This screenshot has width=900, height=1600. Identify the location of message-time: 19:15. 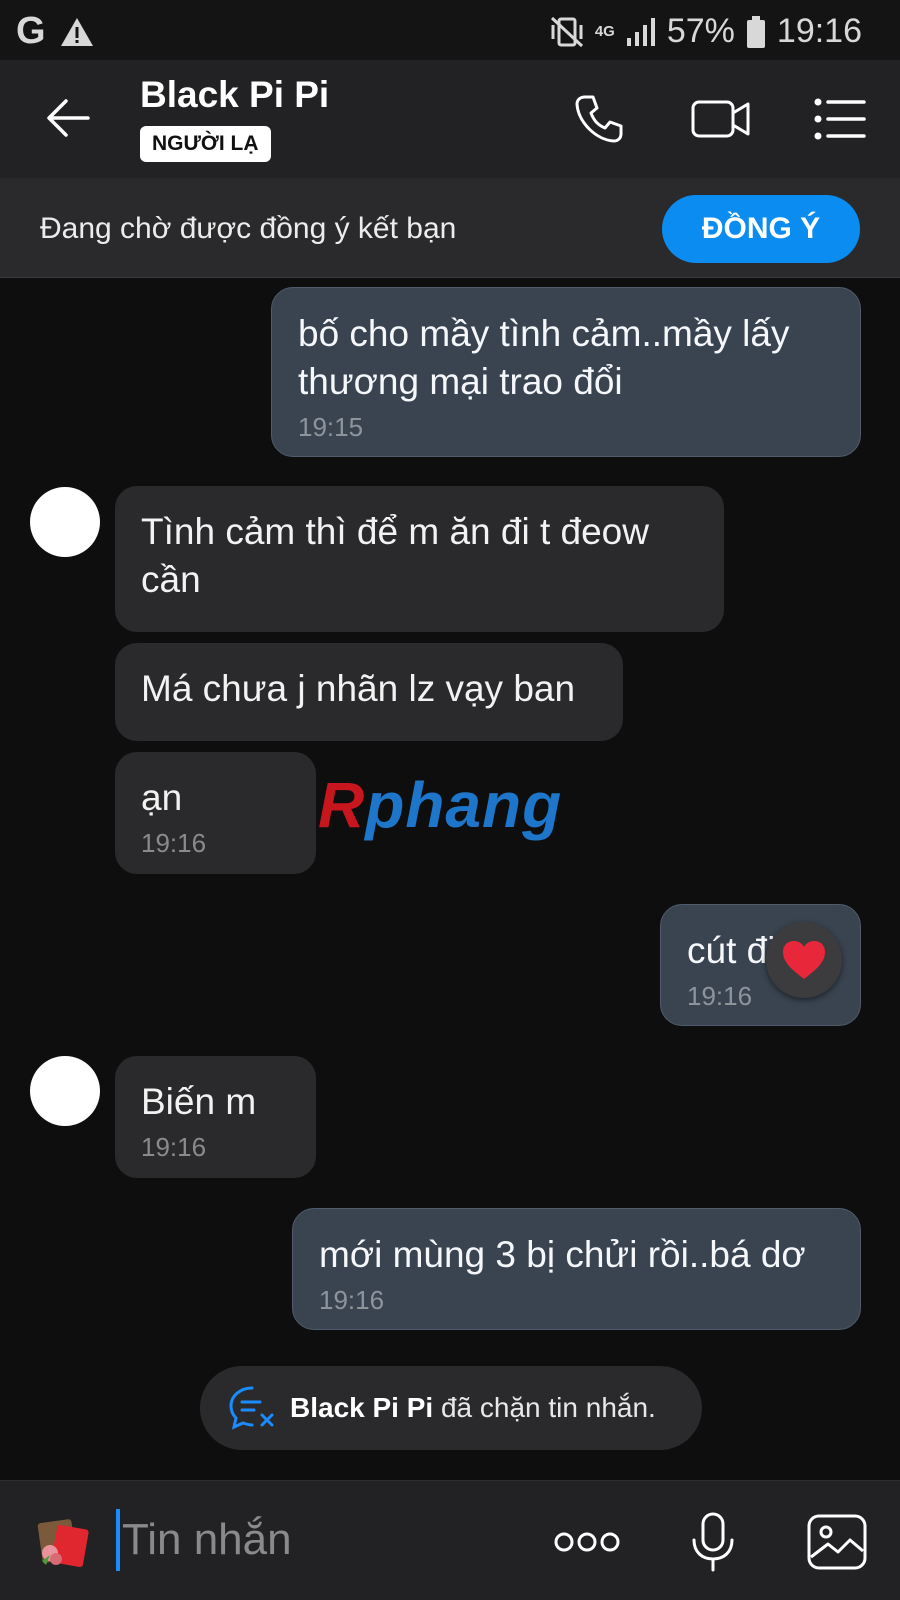
(331, 427).